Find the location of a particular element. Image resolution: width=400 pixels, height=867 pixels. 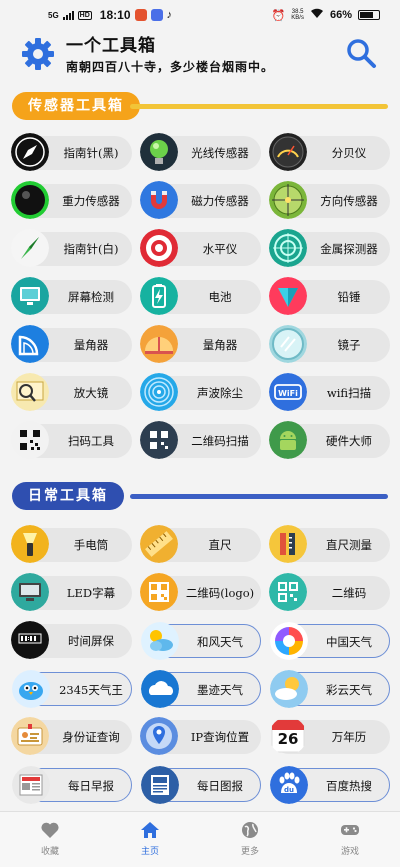

picture-news-icon is located at coordinates (160, 785).